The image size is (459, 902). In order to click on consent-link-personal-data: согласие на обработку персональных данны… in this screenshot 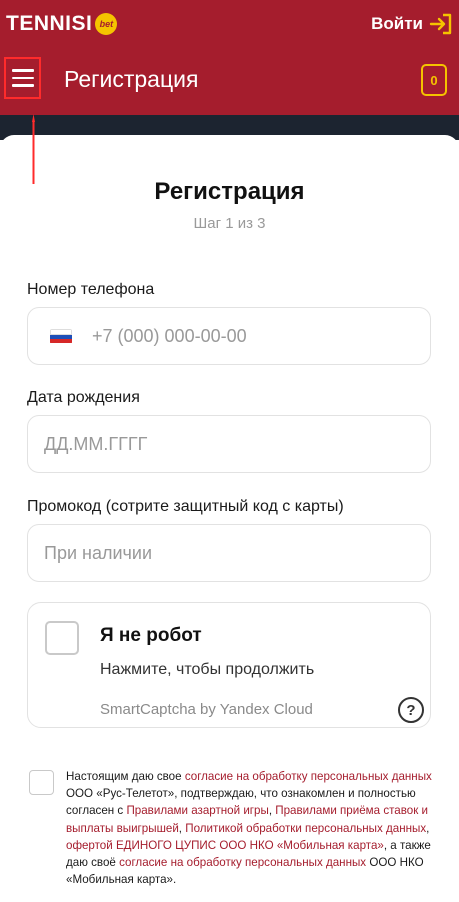, I will do `click(308, 776)`.